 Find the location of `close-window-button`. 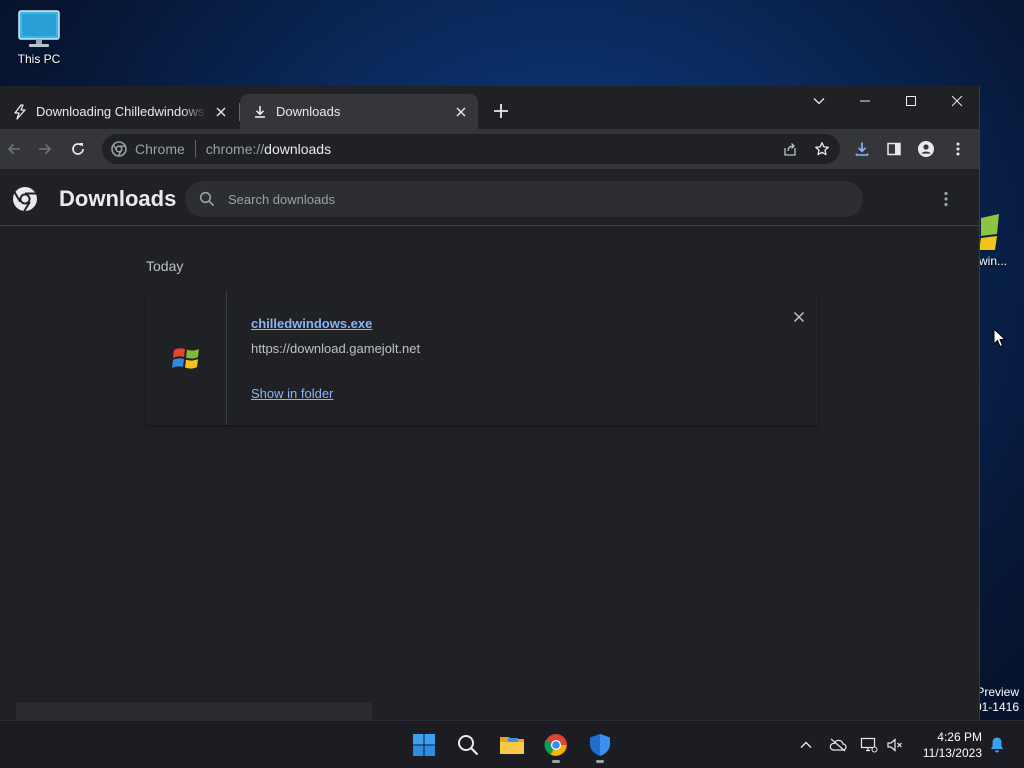

close-window-button is located at coordinates (956, 101).